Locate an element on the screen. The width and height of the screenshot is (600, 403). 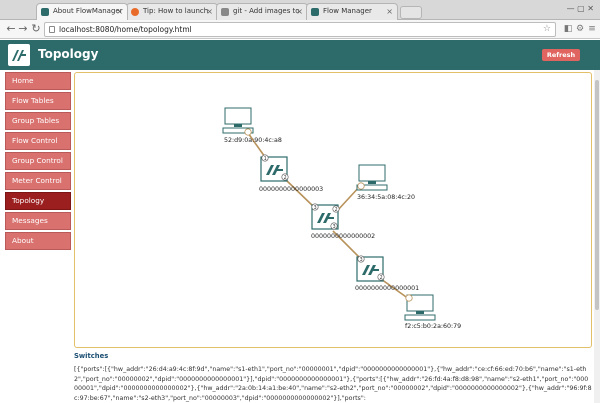
refresh-button: Refresh is located at coordinates (561, 55).